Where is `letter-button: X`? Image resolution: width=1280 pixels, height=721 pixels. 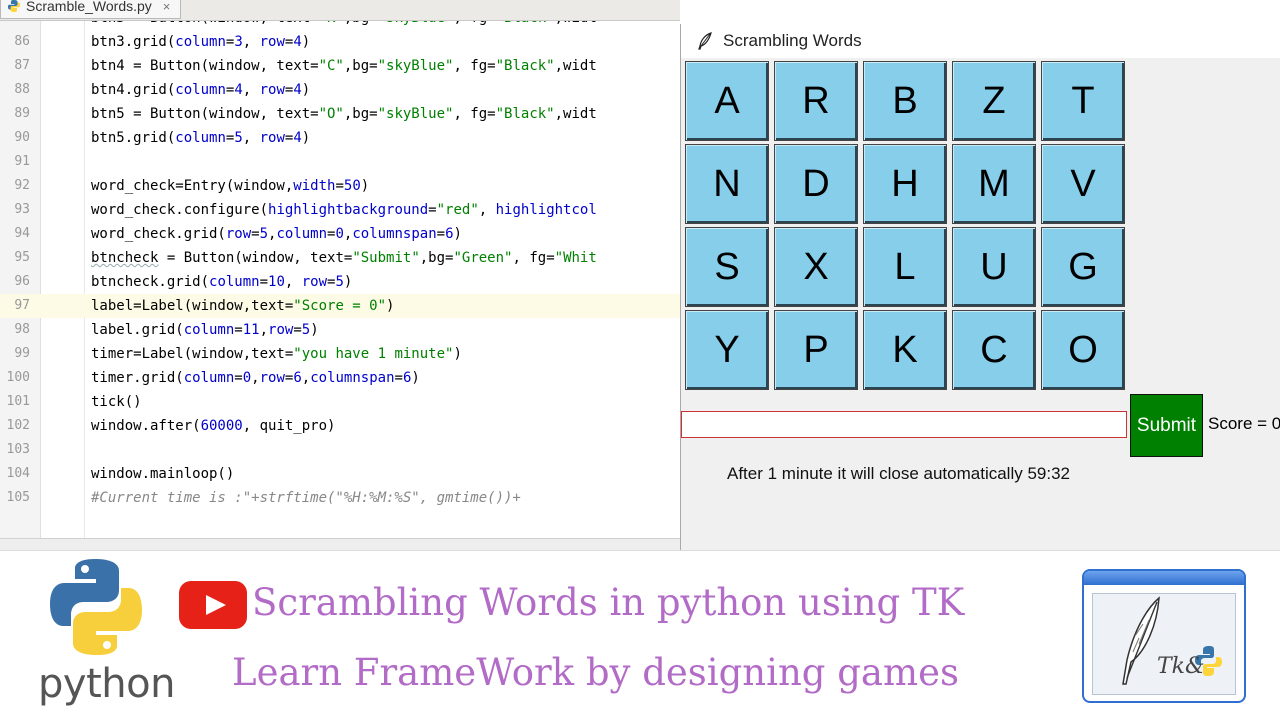 letter-button: X is located at coordinates (816, 267).